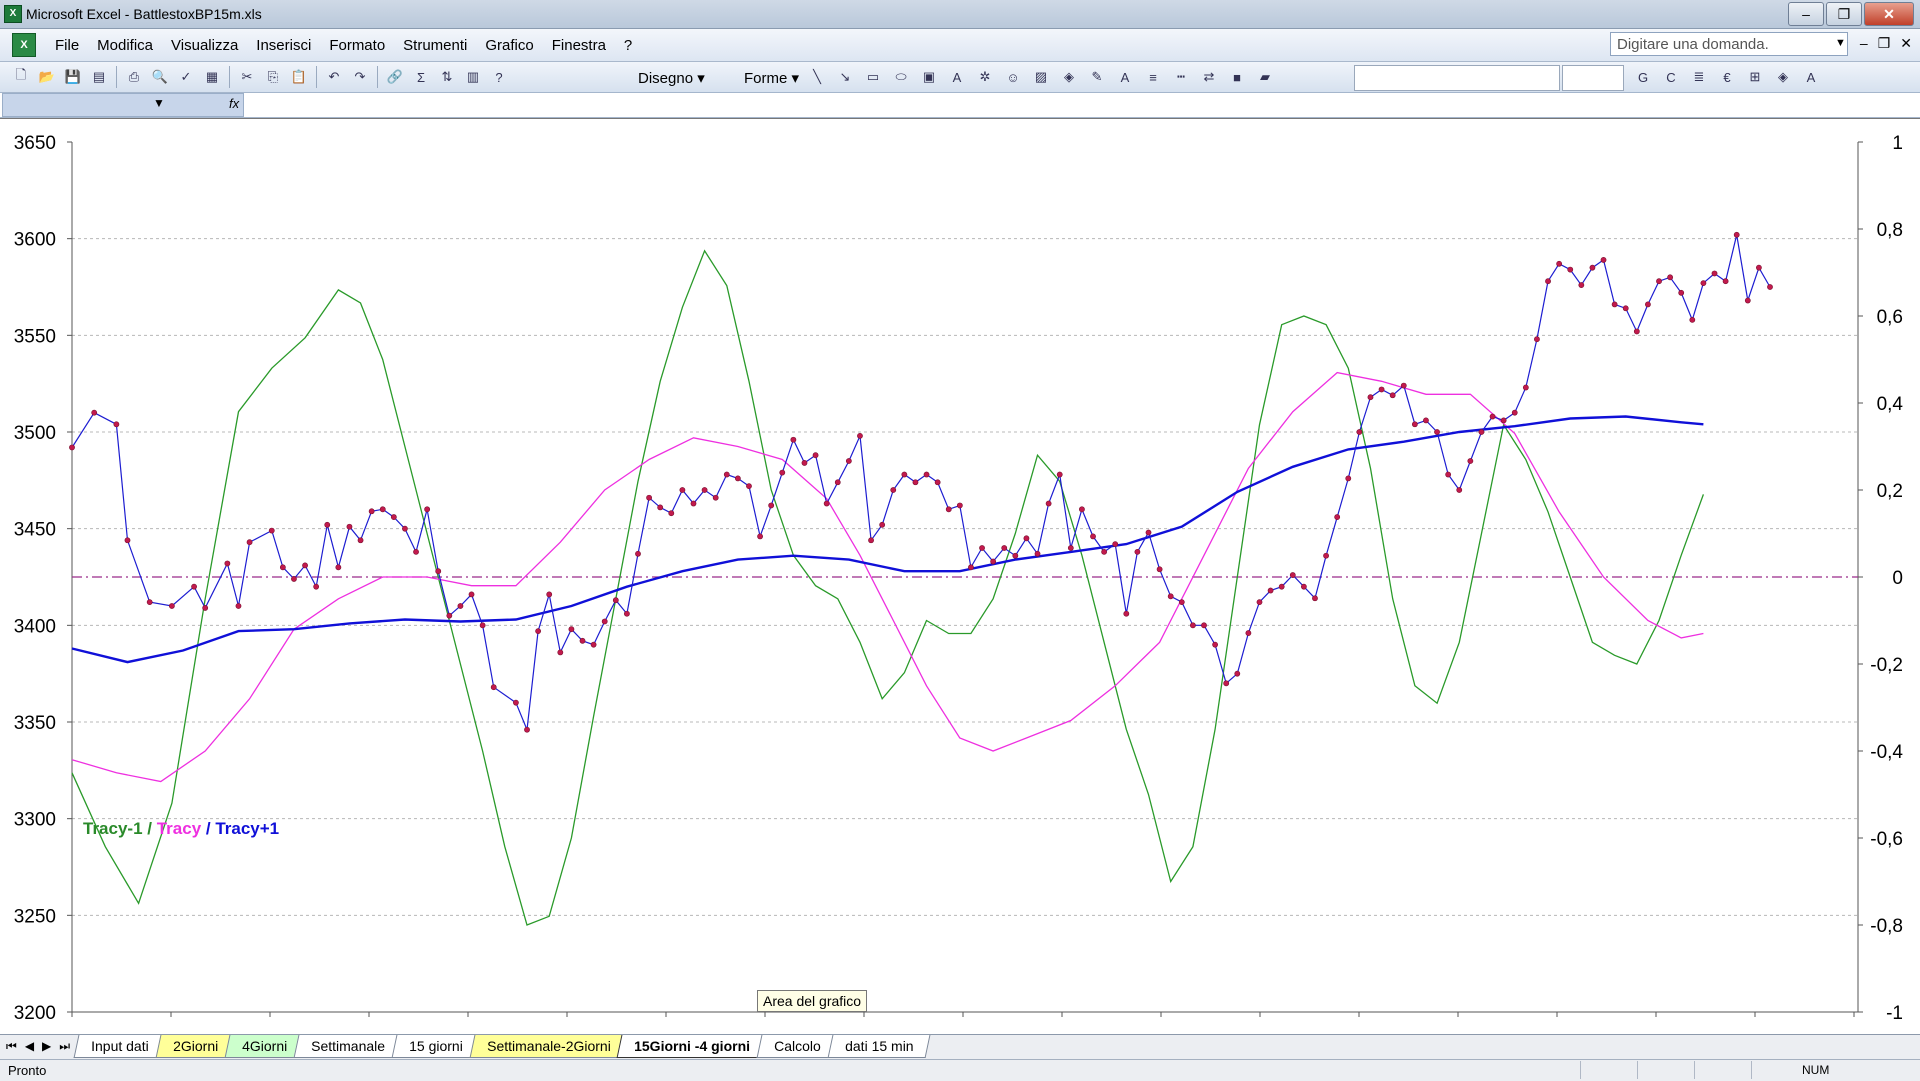  What do you see at coordinates (579, 45) in the screenshot?
I see `menu-item-finestra: Finestra` at bounding box center [579, 45].